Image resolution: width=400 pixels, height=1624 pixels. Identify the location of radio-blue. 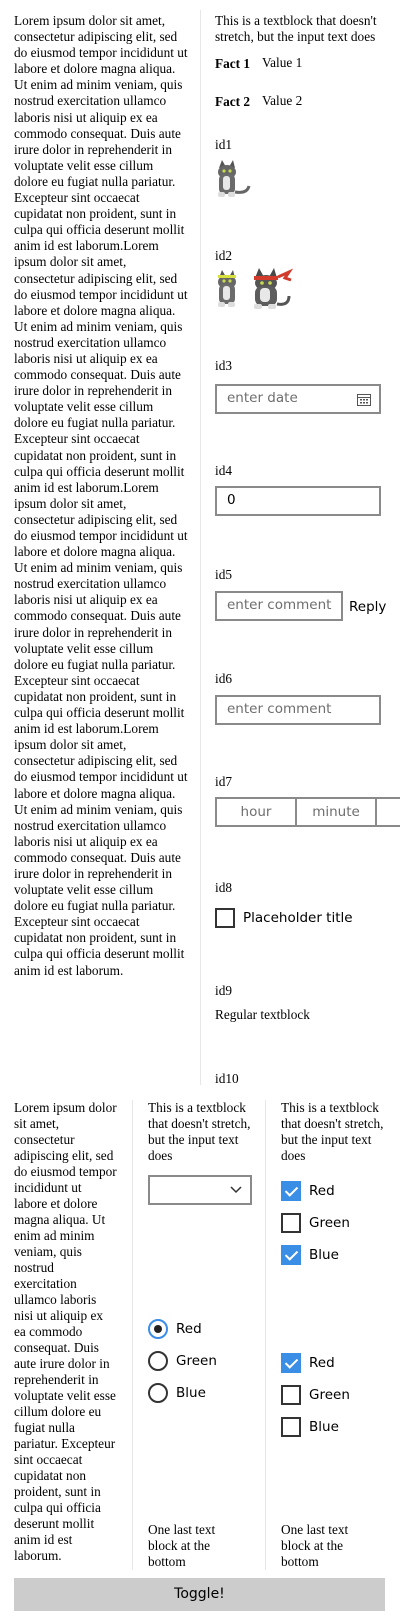
(158, 1393).